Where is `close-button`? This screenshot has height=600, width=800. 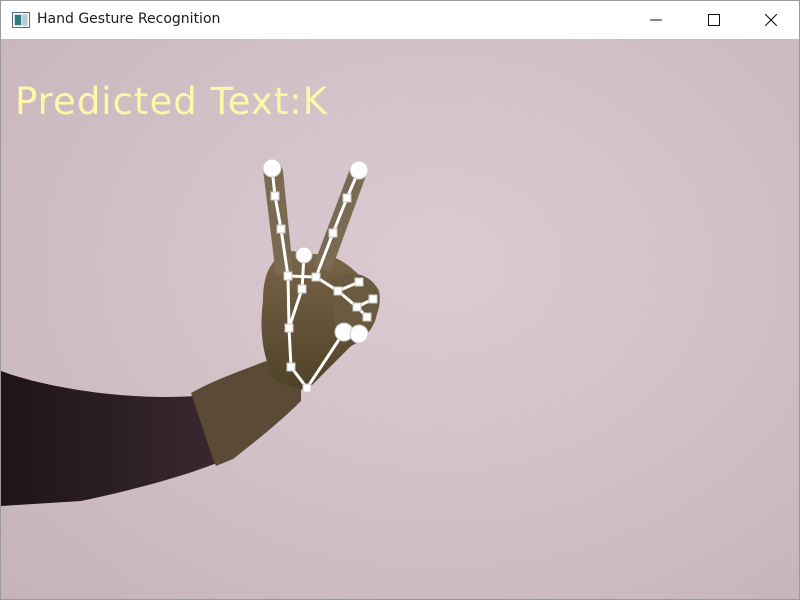 close-button is located at coordinates (770, 20).